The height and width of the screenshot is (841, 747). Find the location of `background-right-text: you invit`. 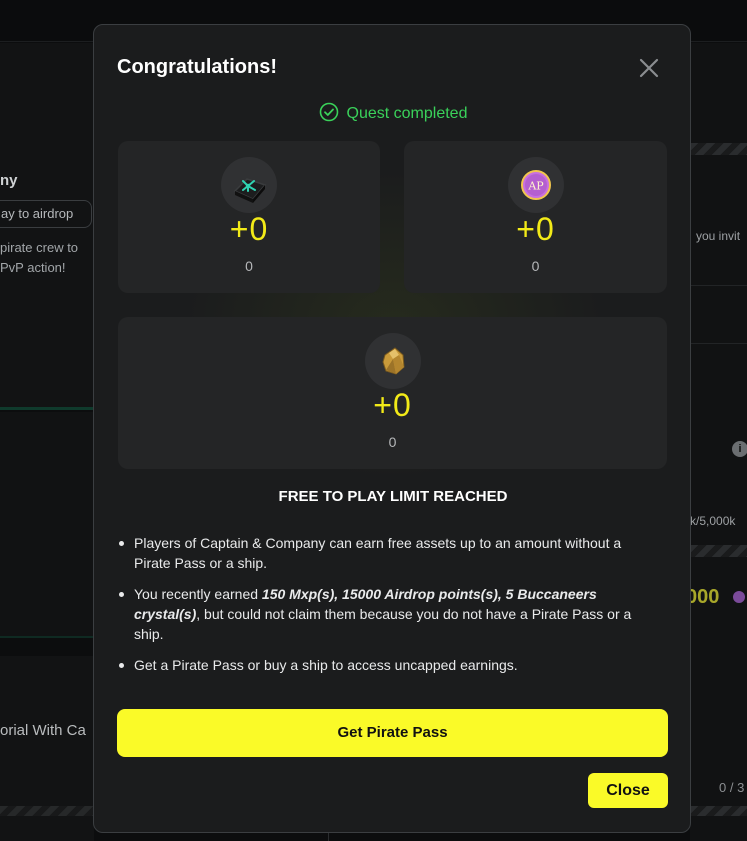

background-right-text: you invit is located at coordinates (718, 236).